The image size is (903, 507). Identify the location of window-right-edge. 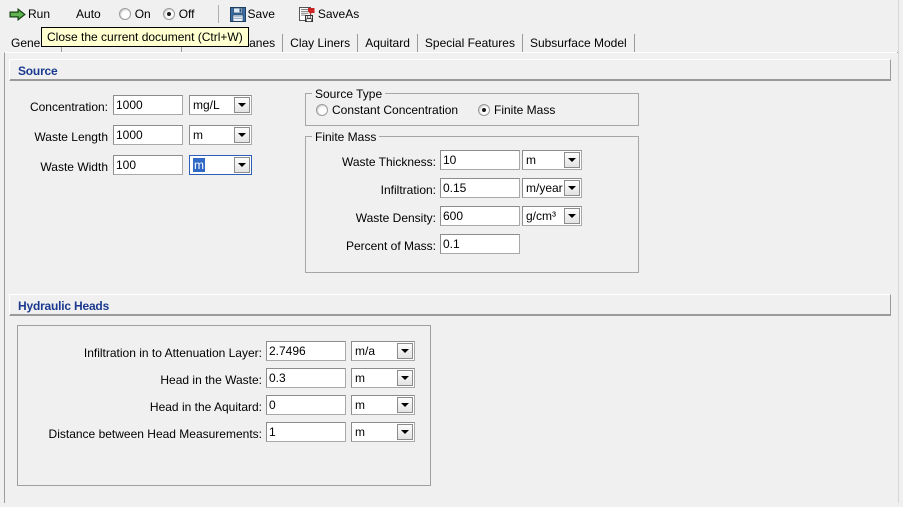
(900, 253).